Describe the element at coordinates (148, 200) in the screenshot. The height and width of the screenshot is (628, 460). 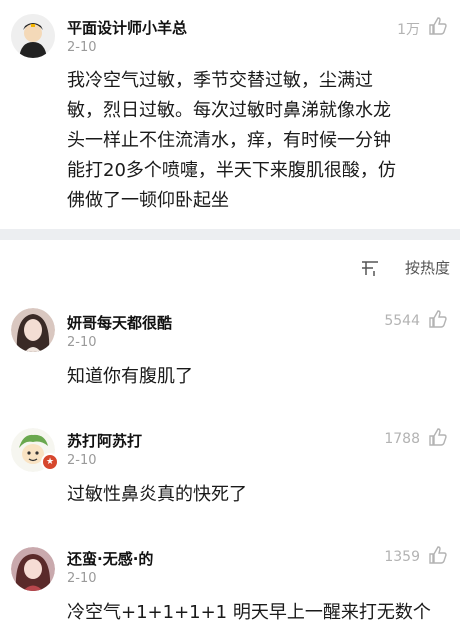
I see `comment-line: 佛做了一顿仰卧起坐` at that location.